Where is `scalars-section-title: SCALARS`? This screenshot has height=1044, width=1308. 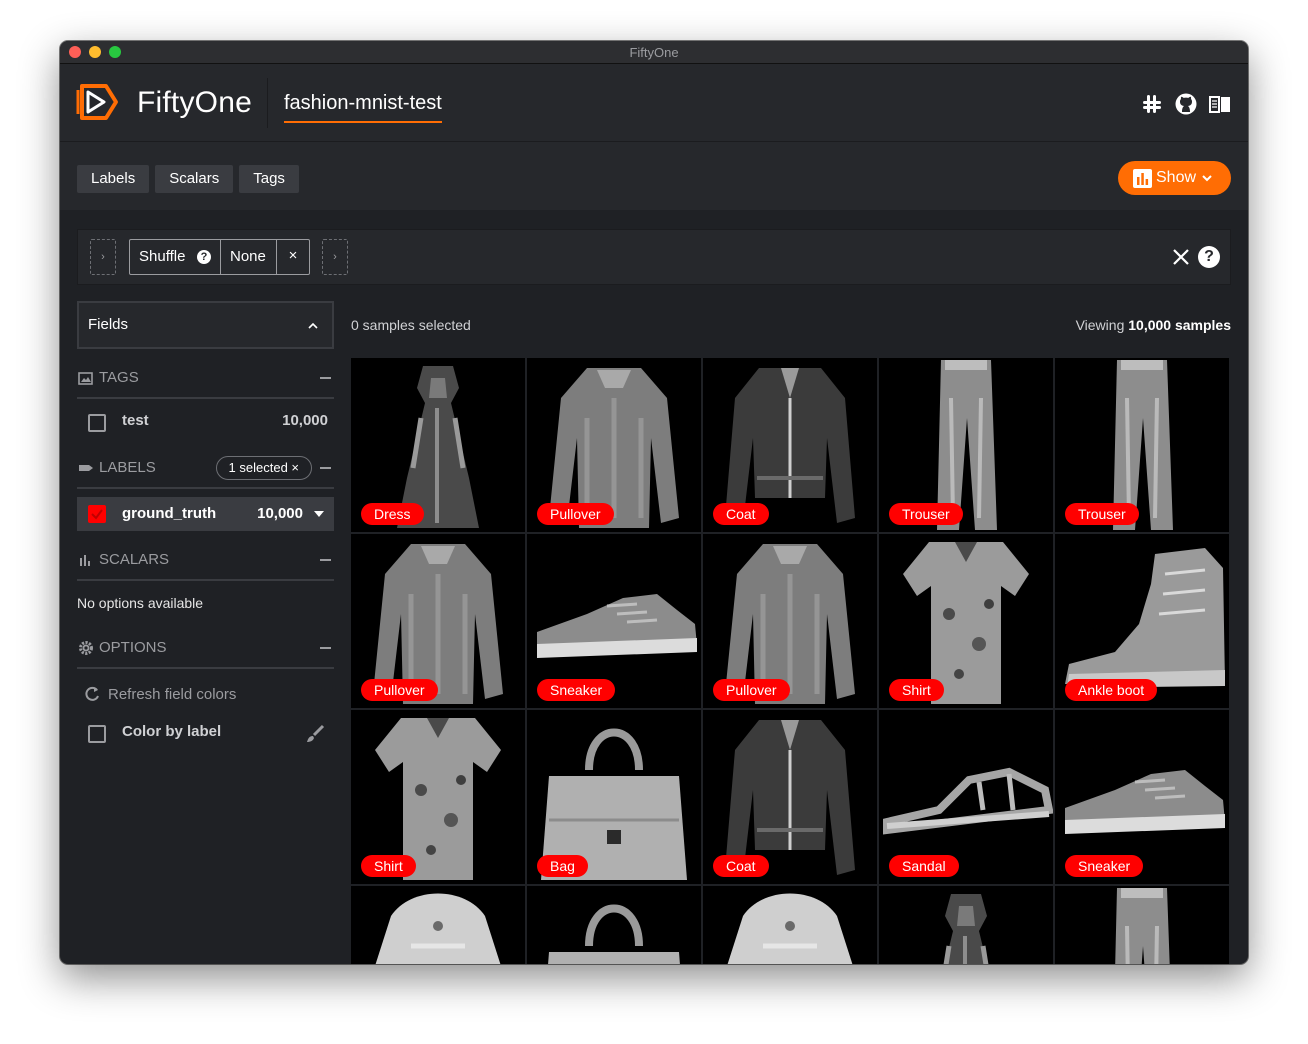 scalars-section-title: SCALARS is located at coordinates (134, 559).